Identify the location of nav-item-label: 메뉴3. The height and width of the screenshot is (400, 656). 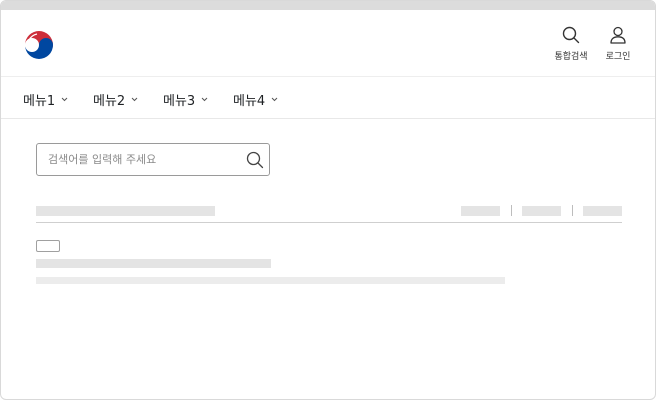
(179, 101).